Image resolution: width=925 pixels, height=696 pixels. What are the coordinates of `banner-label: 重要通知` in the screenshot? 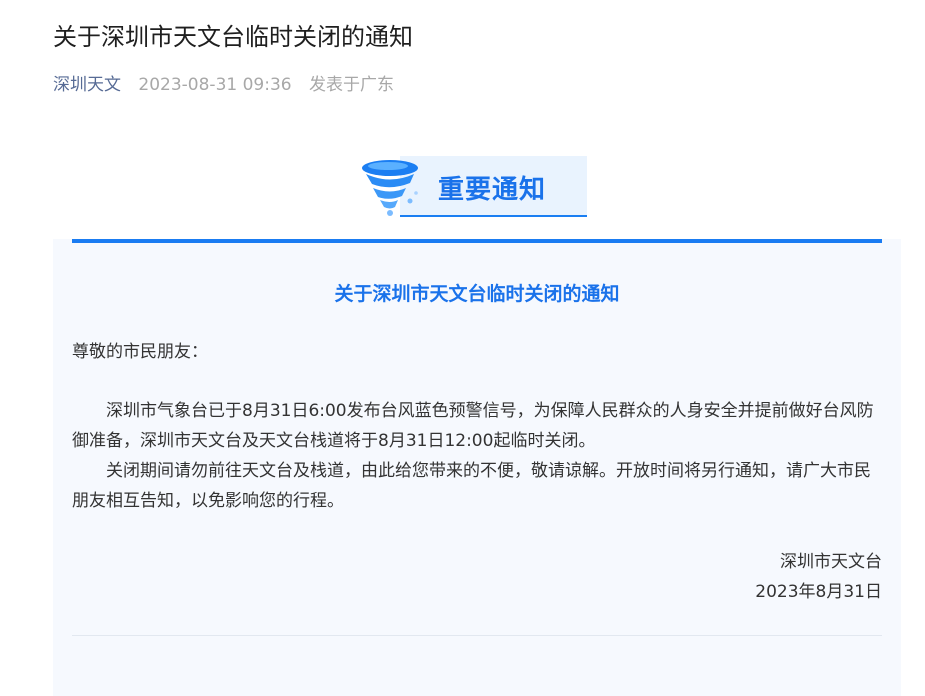 It's located at (492, 190).